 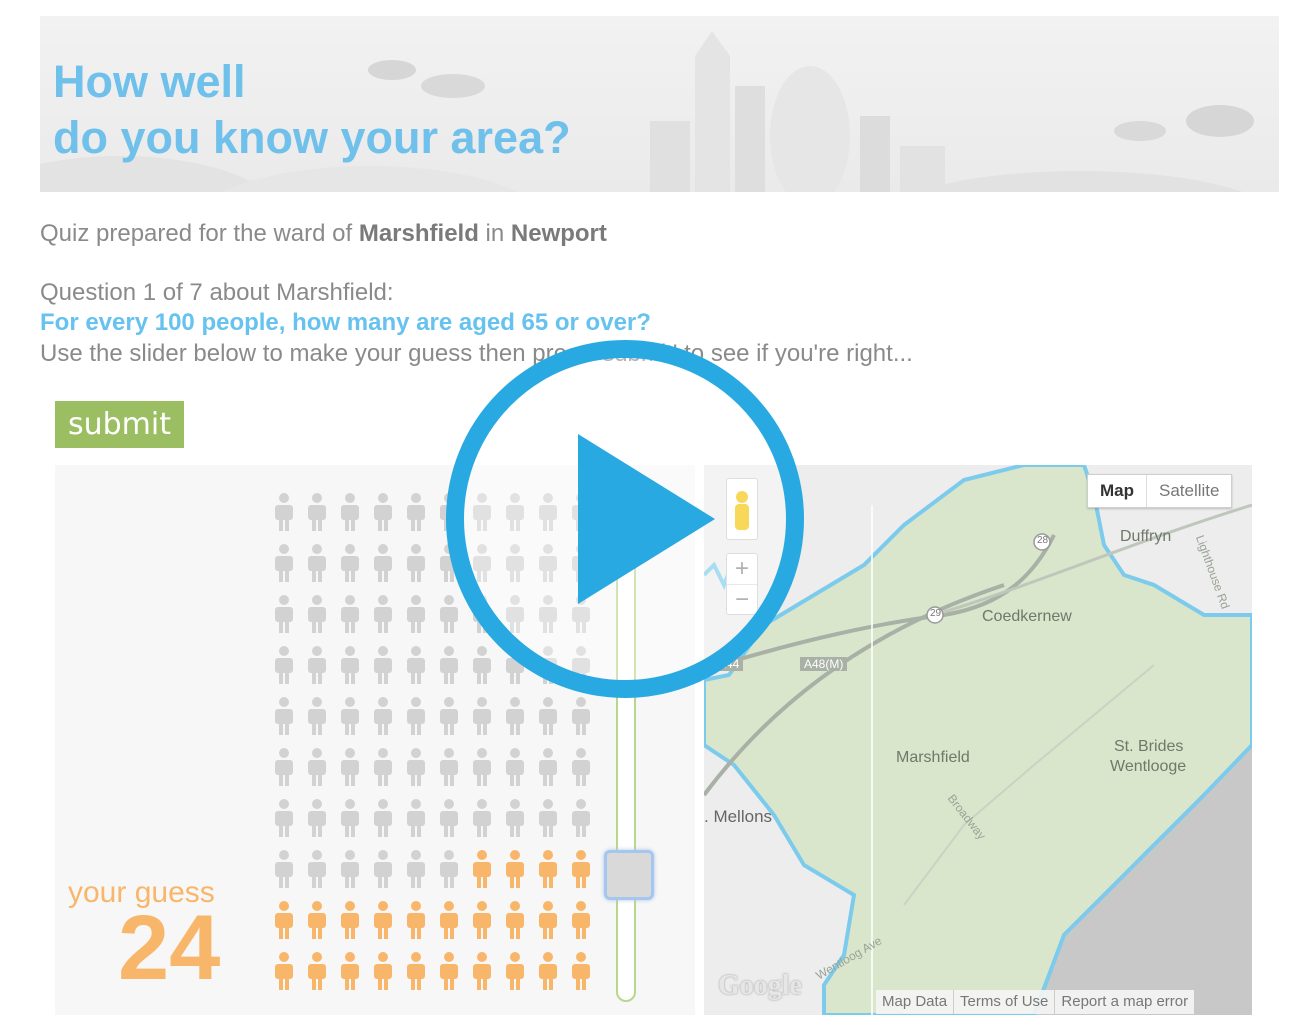 I want to click on question-count: Question 1 of 7 about Marshfield:, so click(x=217, y=292).